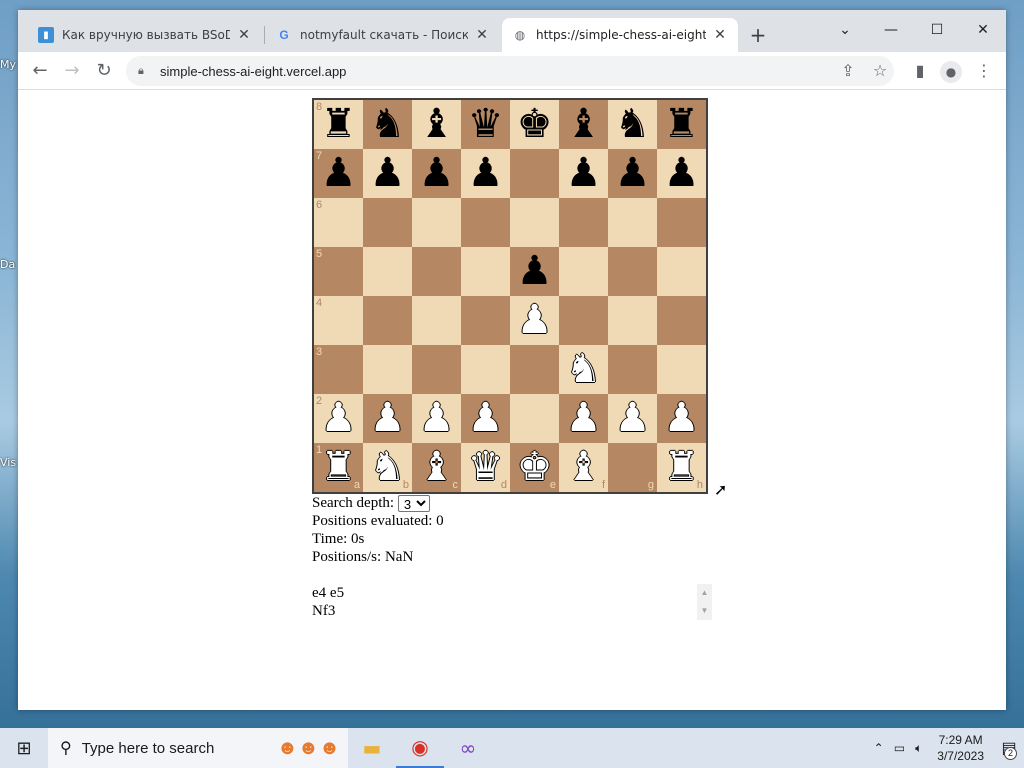 The height and width of the screenshot is (768, 1024). Describe the element at coordinates (632, 467) in the screenshot. I see `square-g1: g` at that location.